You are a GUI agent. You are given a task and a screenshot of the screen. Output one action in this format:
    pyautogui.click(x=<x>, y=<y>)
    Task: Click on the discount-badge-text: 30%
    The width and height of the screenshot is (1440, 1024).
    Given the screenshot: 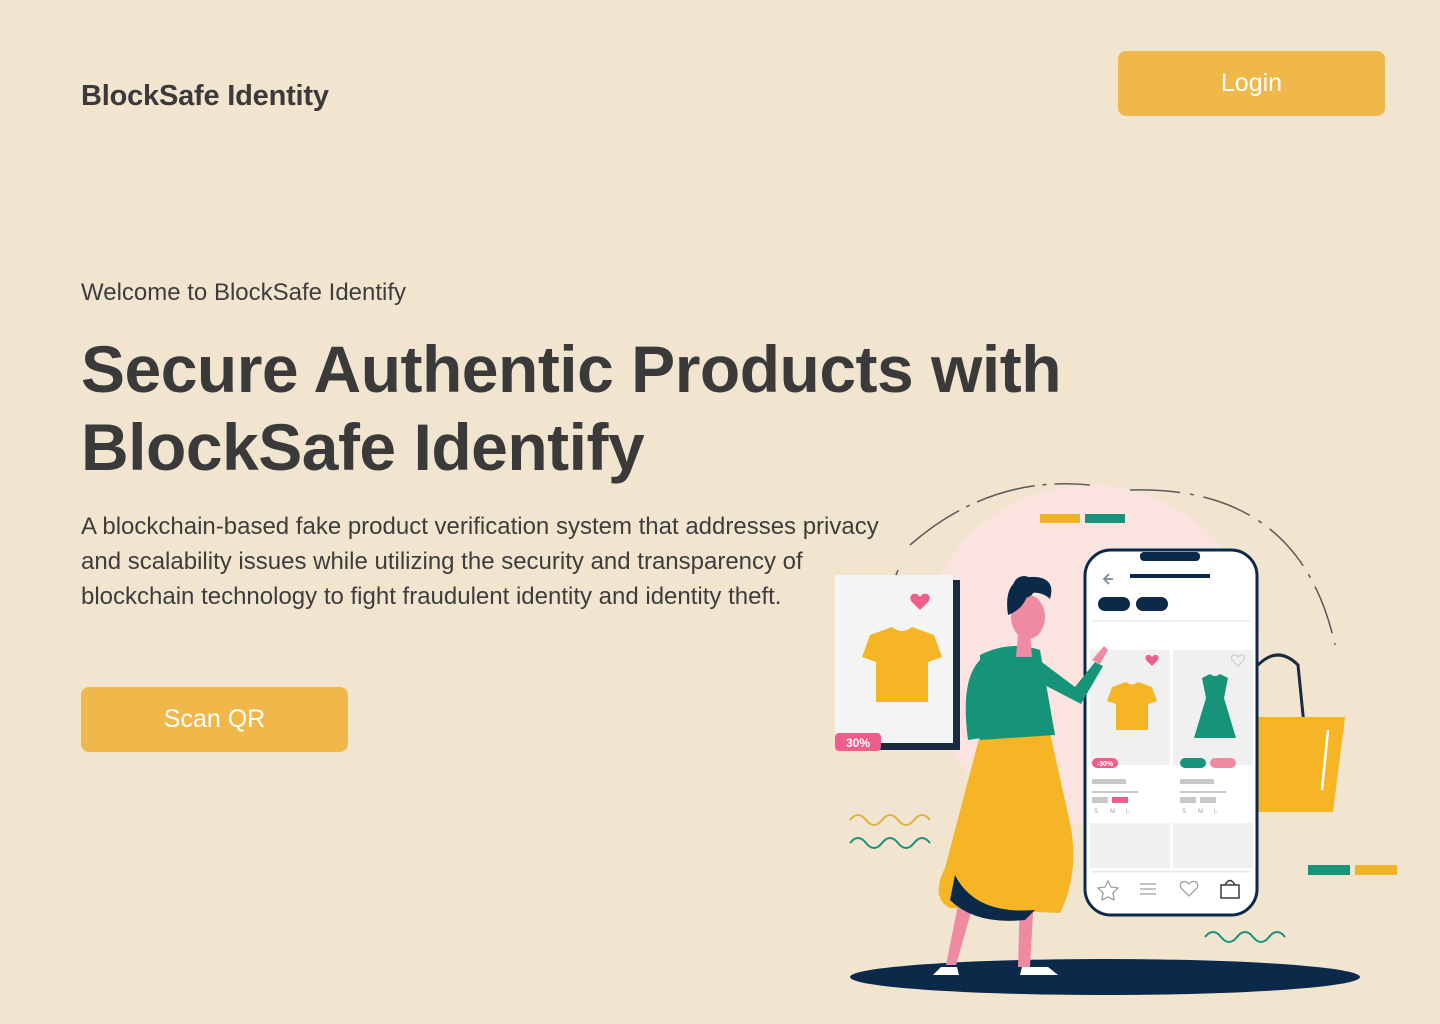 What is the action you would take?
    pyautogui.click(x=858, y=743)
    